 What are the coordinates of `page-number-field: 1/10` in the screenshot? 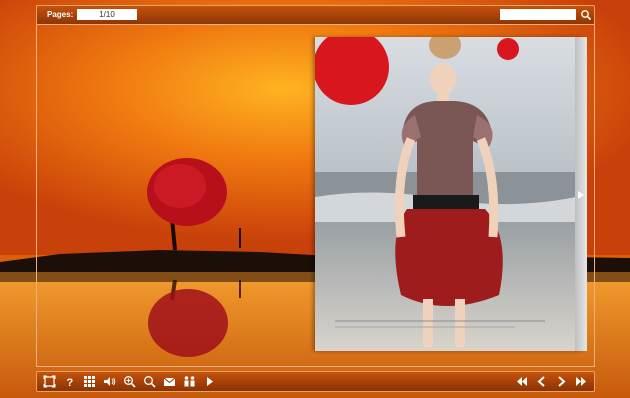 It's located at (107, 14).